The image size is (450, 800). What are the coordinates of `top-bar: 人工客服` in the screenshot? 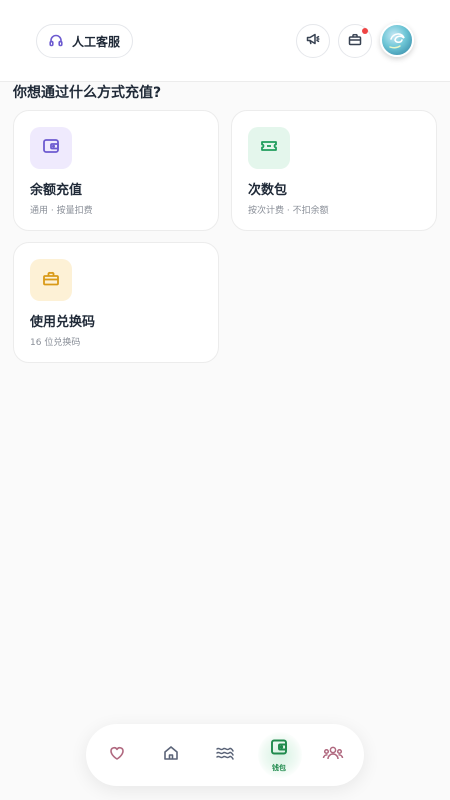 It's located at (225, 41).